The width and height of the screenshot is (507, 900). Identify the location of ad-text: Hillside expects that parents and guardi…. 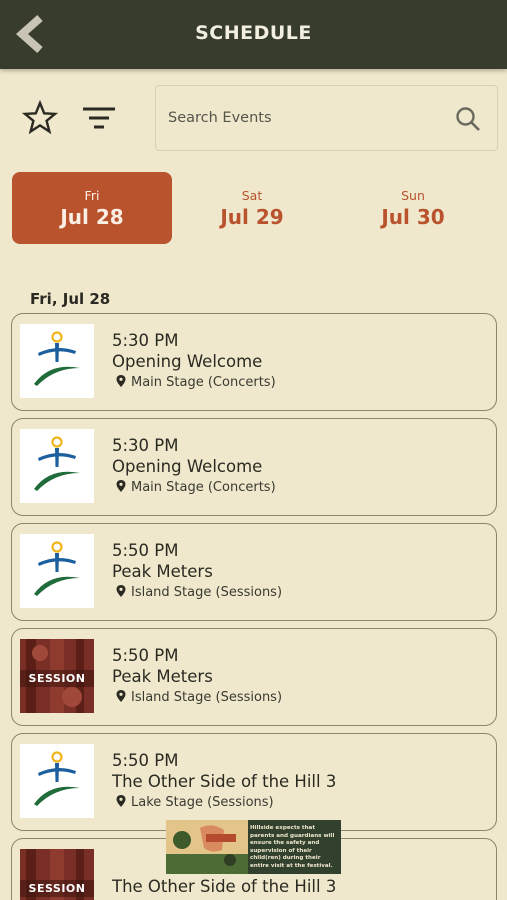
(292, 847).